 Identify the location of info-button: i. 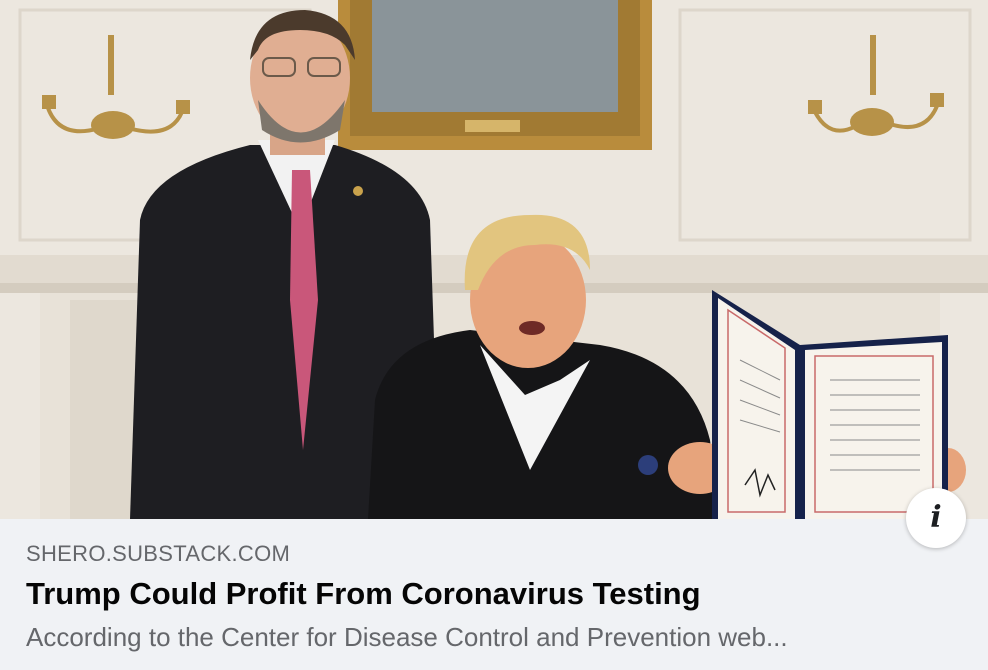
(936, 518).